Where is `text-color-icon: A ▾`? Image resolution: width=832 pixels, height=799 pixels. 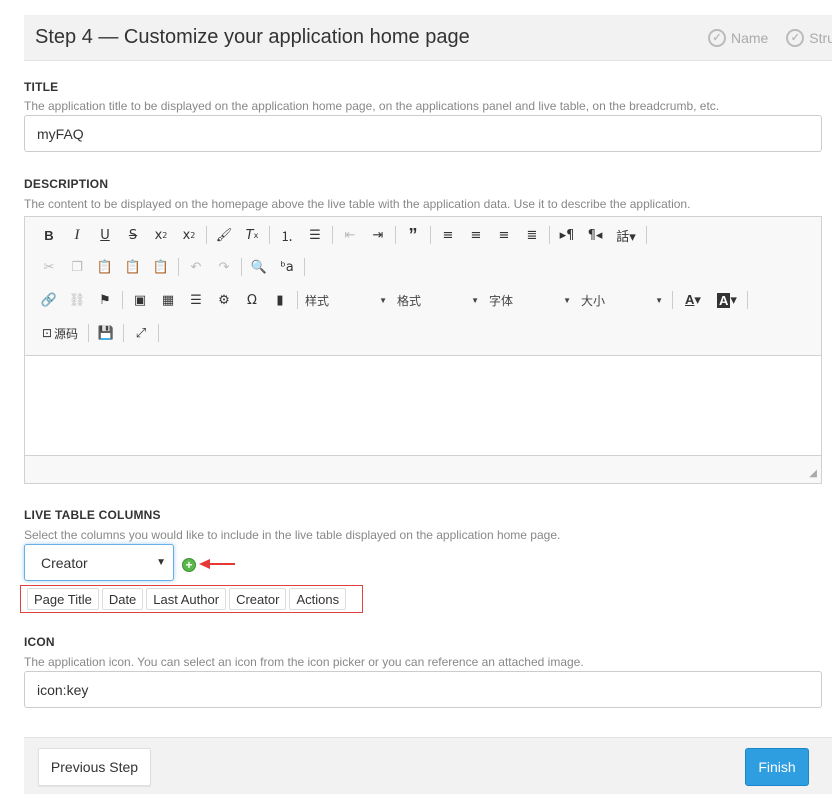 text-color-icon: A ▾ is located at coordinates (693, 300).